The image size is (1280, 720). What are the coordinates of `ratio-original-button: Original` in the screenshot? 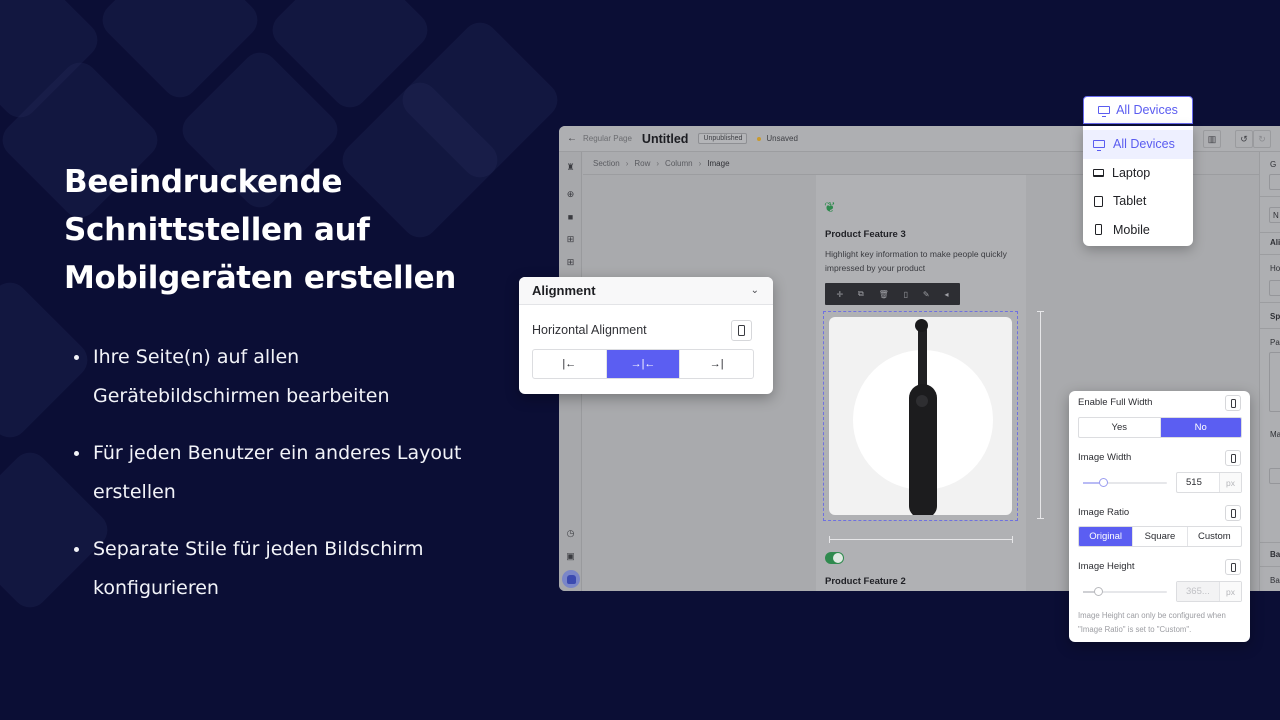 It's located at (1106, 536).